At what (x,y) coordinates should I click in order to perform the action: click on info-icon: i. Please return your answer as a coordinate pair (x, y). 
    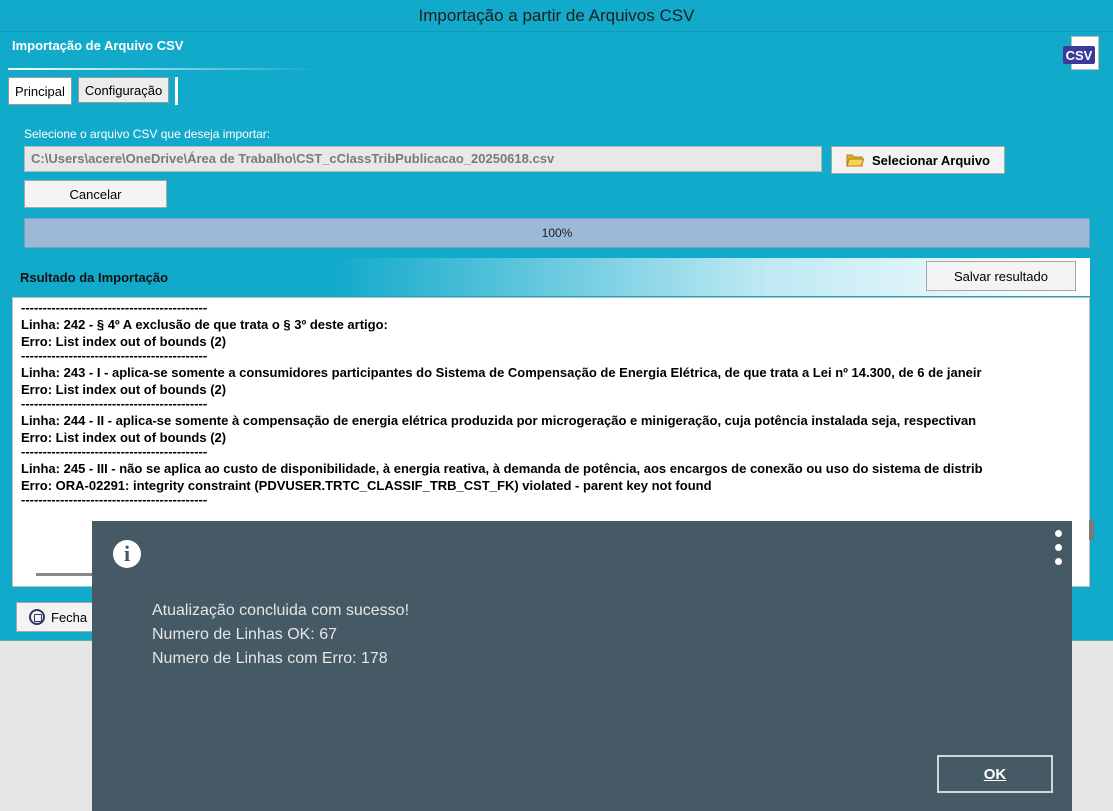
    Looking at the image, I should click on (127, 554).